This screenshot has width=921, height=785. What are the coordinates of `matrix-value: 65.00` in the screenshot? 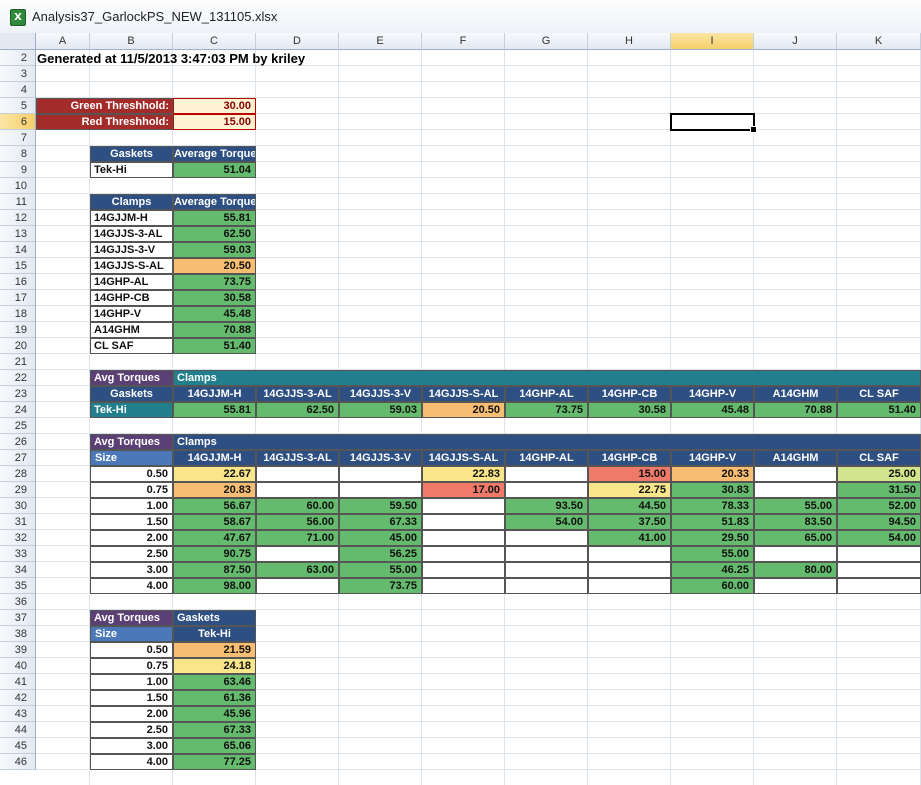 It's located at (795, 538).